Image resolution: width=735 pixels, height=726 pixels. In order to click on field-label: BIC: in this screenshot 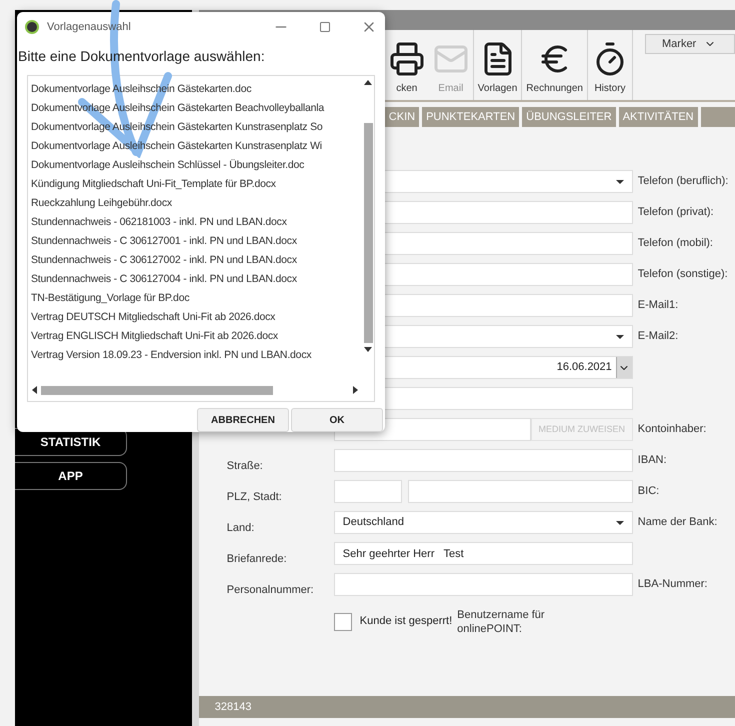, I will do `click(649, 491)`.